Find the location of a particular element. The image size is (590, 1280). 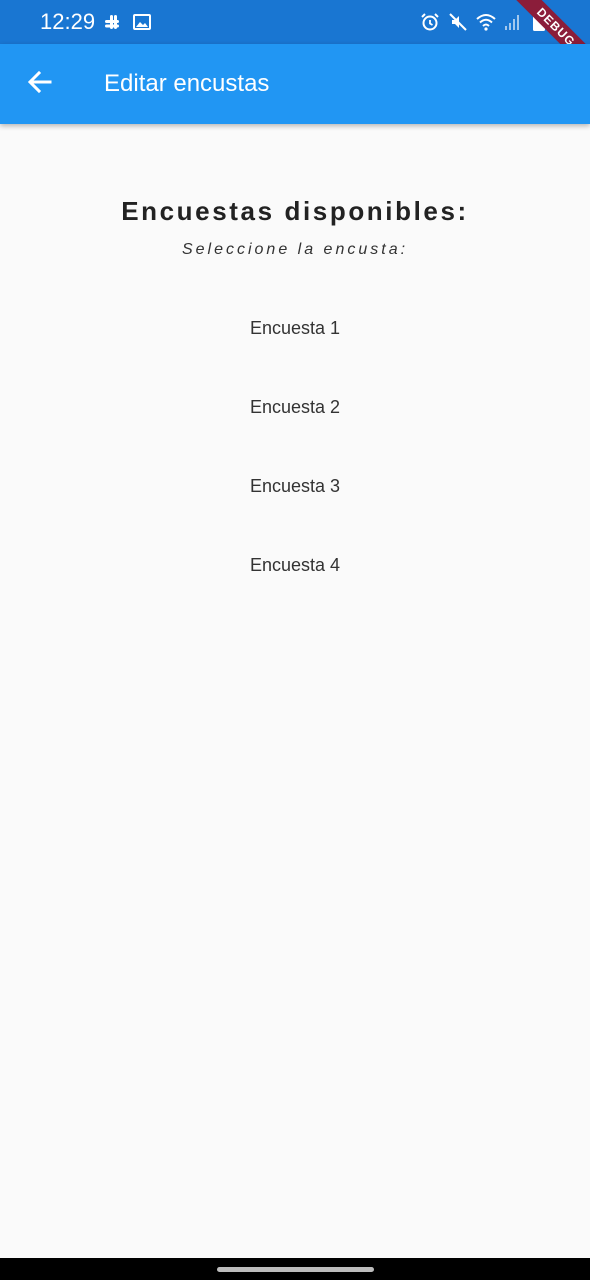

mute-icon is located at coordinates (458, 22).